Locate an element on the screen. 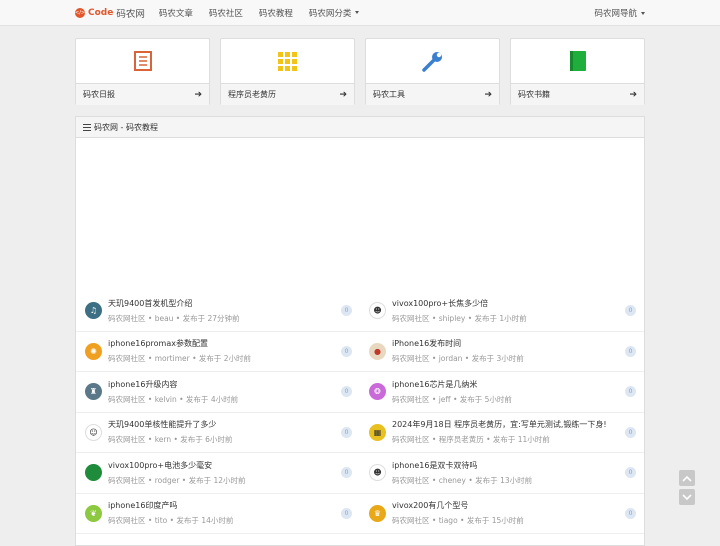  item-title: 2024年9月18日 程序员老黄历，宜:写单元测试,锻练一下身! is located at coordinates (508, 424).